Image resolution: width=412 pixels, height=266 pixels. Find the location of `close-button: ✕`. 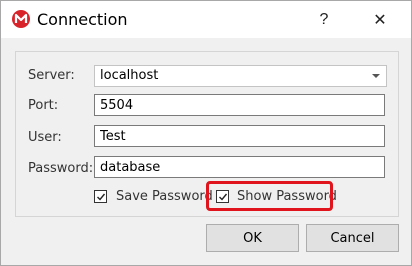

close-button: ✕ is located at coordinates (380, 19).